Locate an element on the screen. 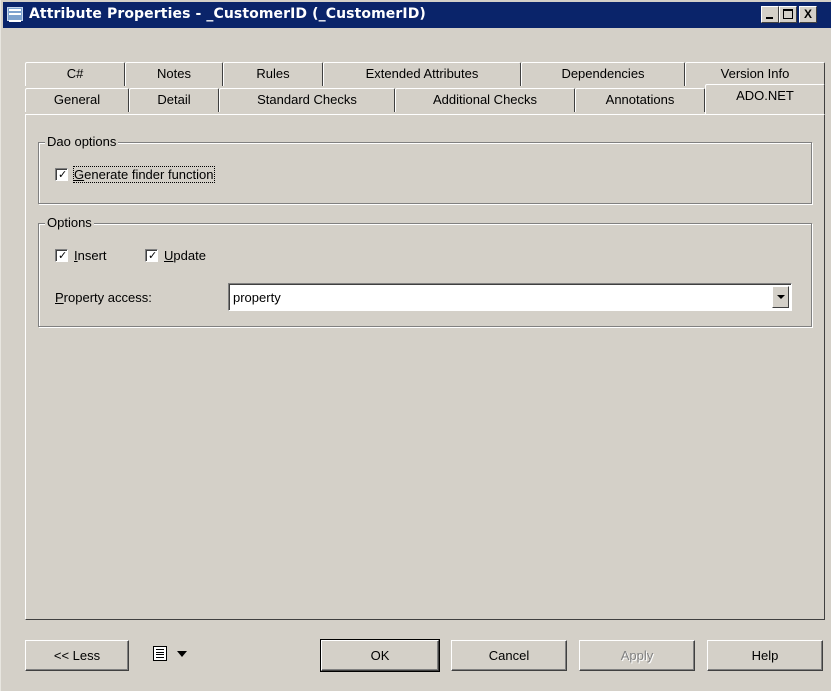 This screenshot has height=691, width=831. property-access-select: property is located at coordinates (510, 297).